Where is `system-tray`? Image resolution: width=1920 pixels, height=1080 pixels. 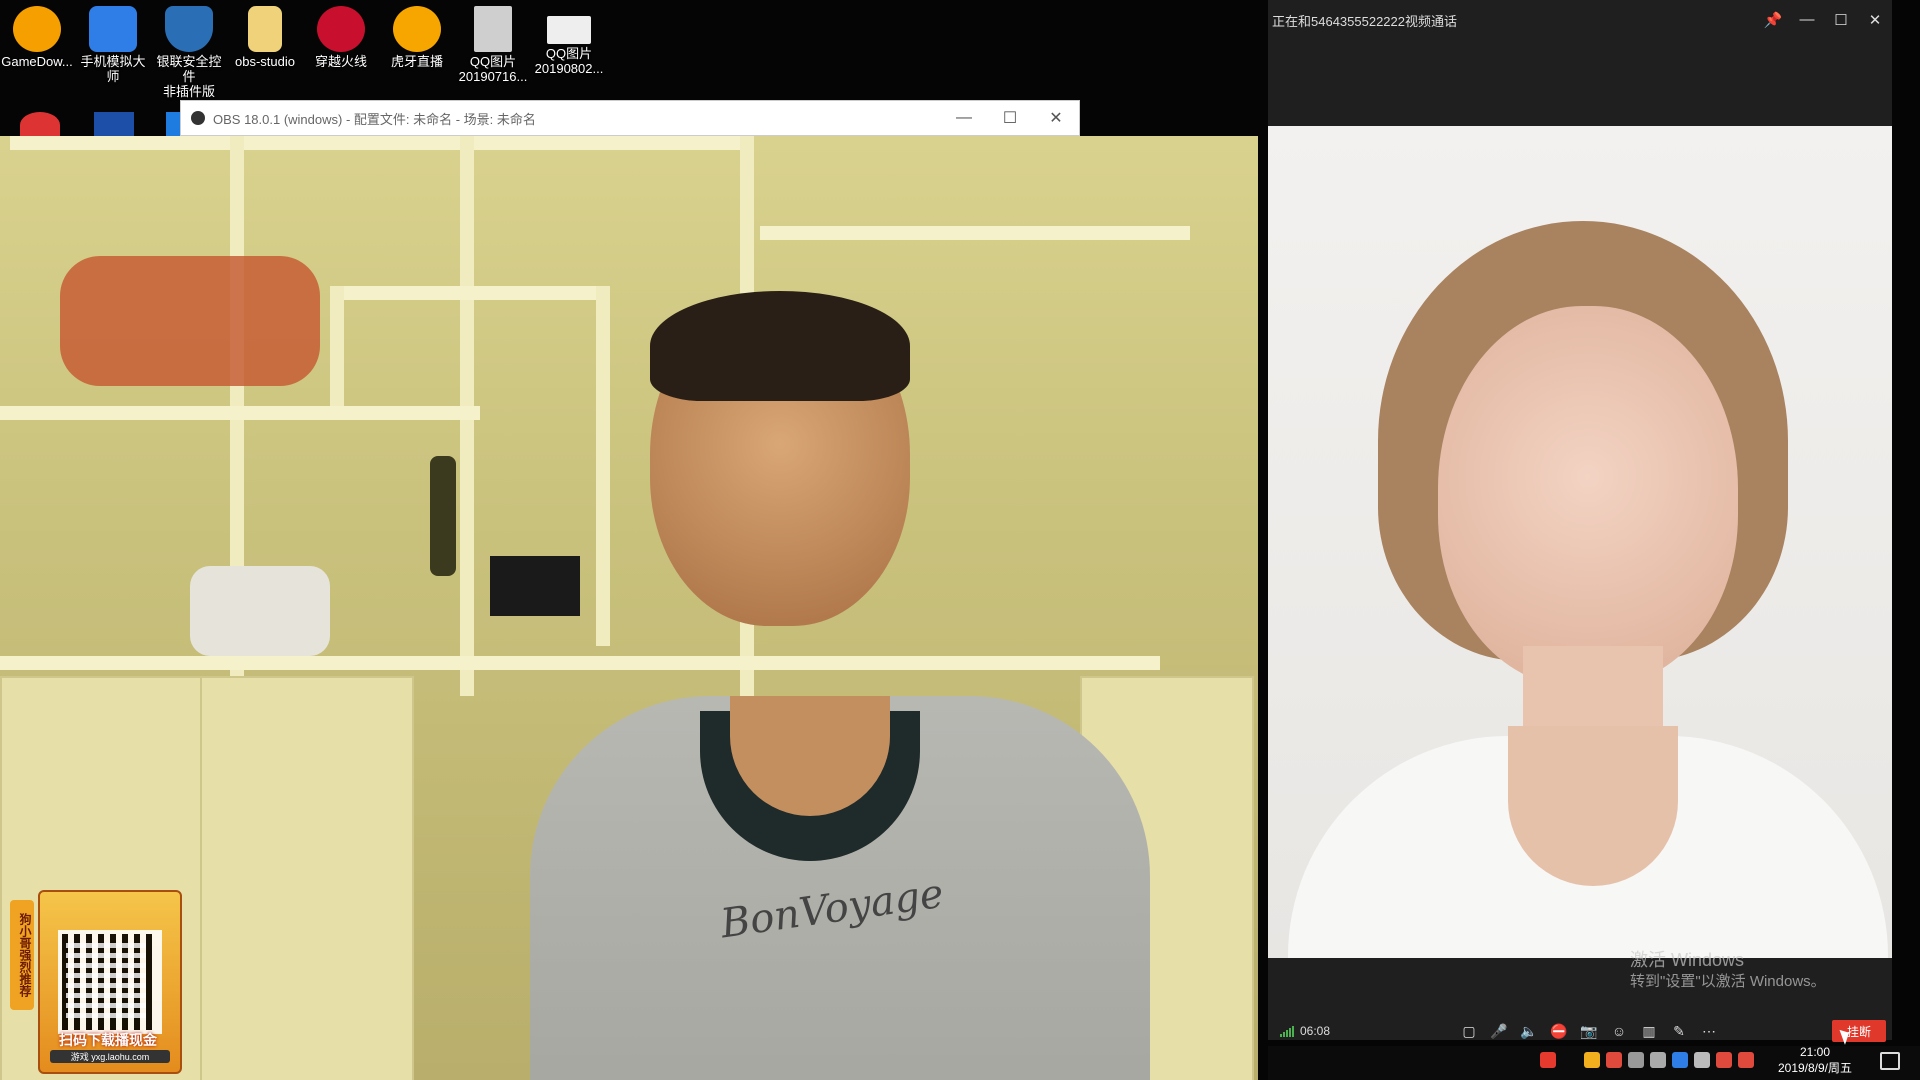 system-tray is located at coordinates (1647, 1060).